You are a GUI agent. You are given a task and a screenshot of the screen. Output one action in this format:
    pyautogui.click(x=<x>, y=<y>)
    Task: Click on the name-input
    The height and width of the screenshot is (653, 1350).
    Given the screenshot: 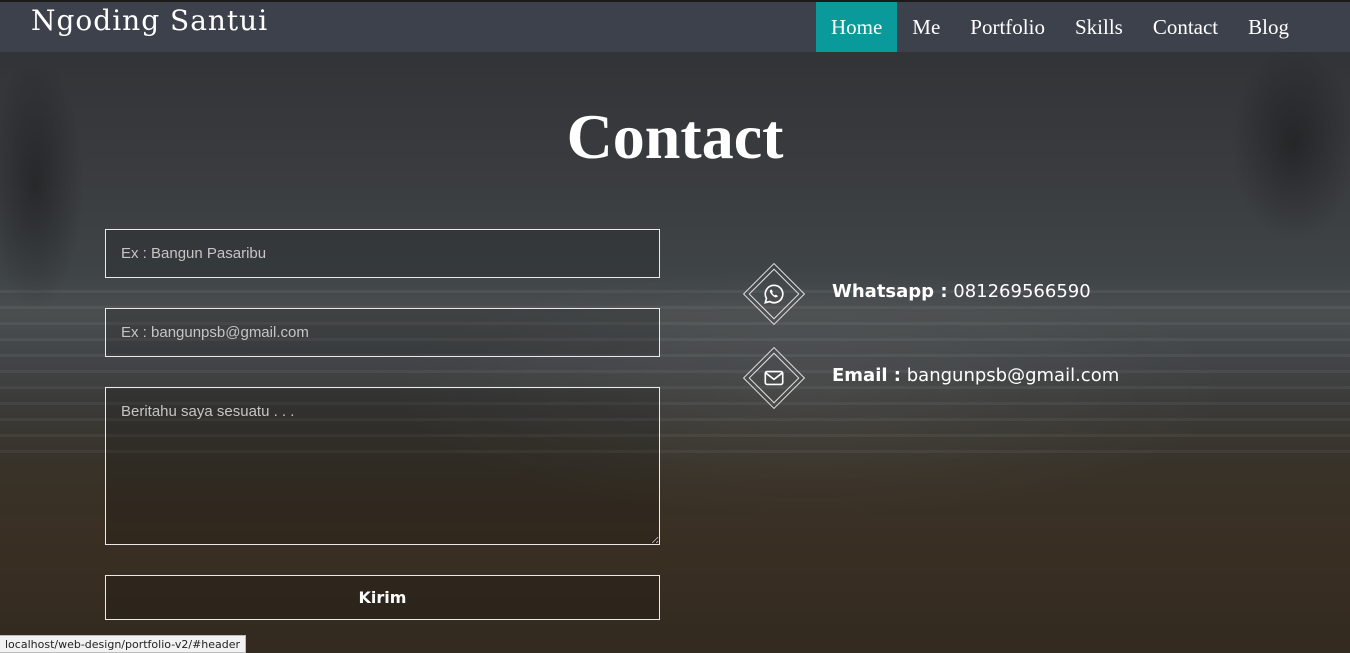 What is the action you would take?
    pyautogui.click(x=382, y=253)
    